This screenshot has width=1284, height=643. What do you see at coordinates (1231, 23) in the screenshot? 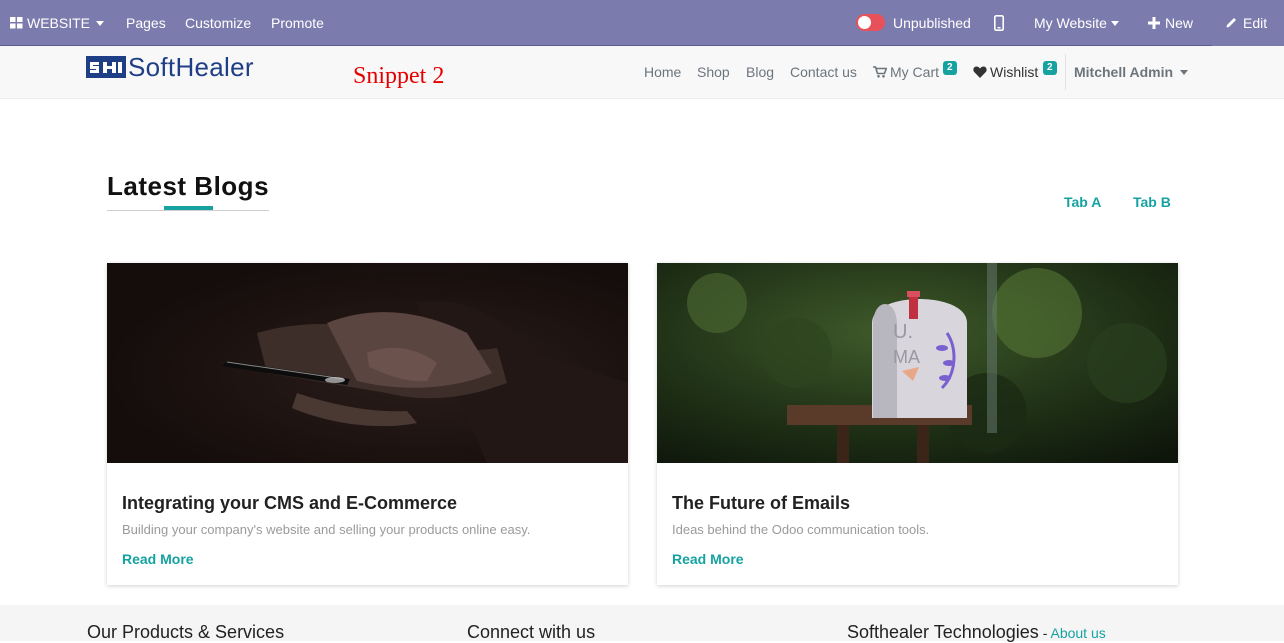
I see `pencil-icon` at bounding box center [1231, 23].